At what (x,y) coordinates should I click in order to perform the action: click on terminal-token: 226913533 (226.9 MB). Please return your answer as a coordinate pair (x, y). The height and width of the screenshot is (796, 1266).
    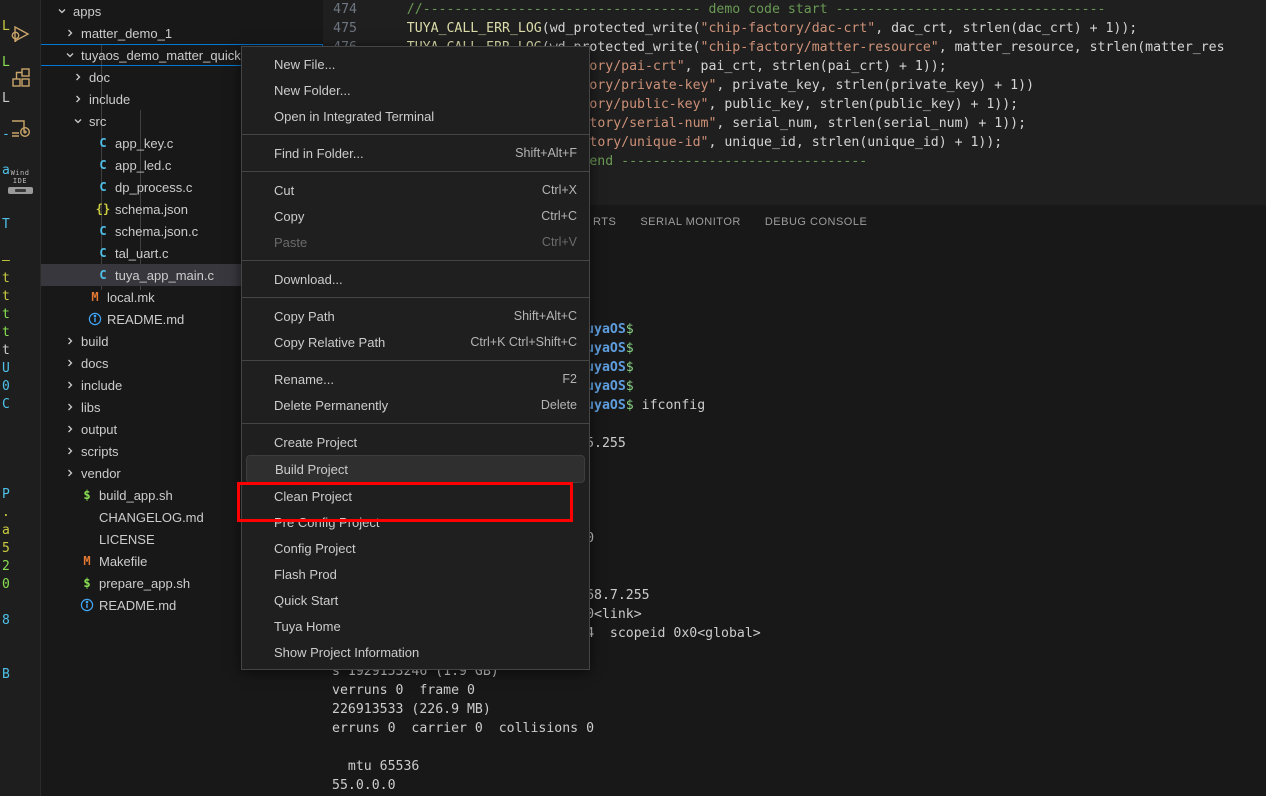
    Looking at the image, I should click on (411, 709).